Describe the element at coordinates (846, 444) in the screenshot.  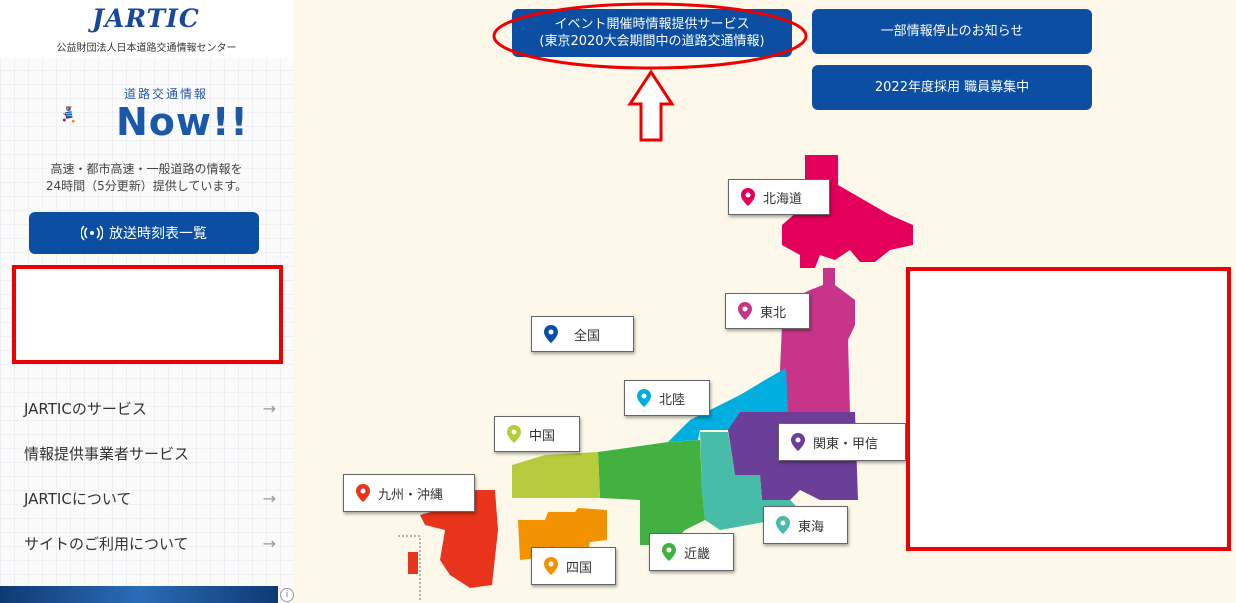
I see `region-name: 関東・甲信` at that location.